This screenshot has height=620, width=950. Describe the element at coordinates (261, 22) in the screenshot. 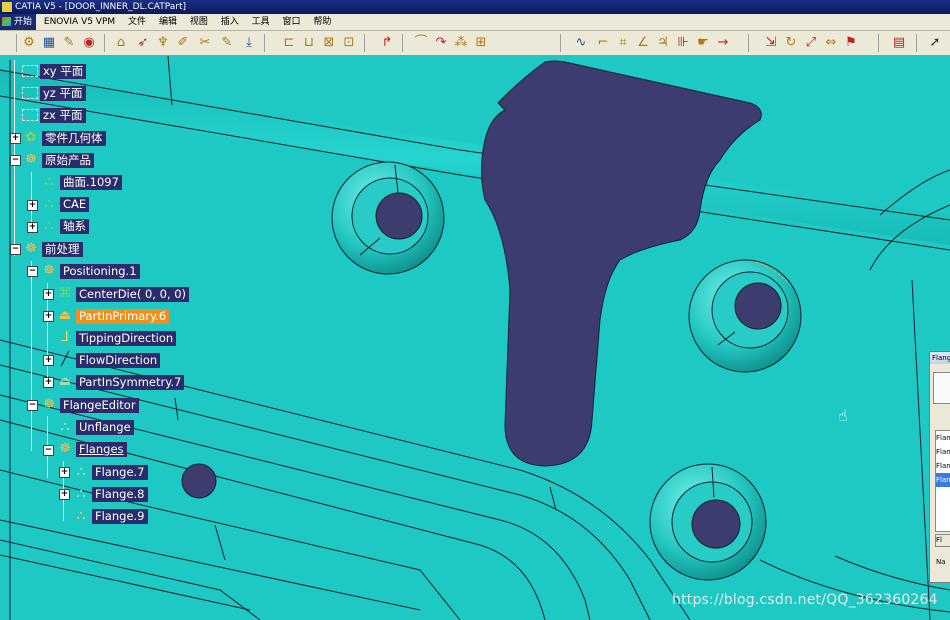

I see `menu-tools: 工具` at that location.